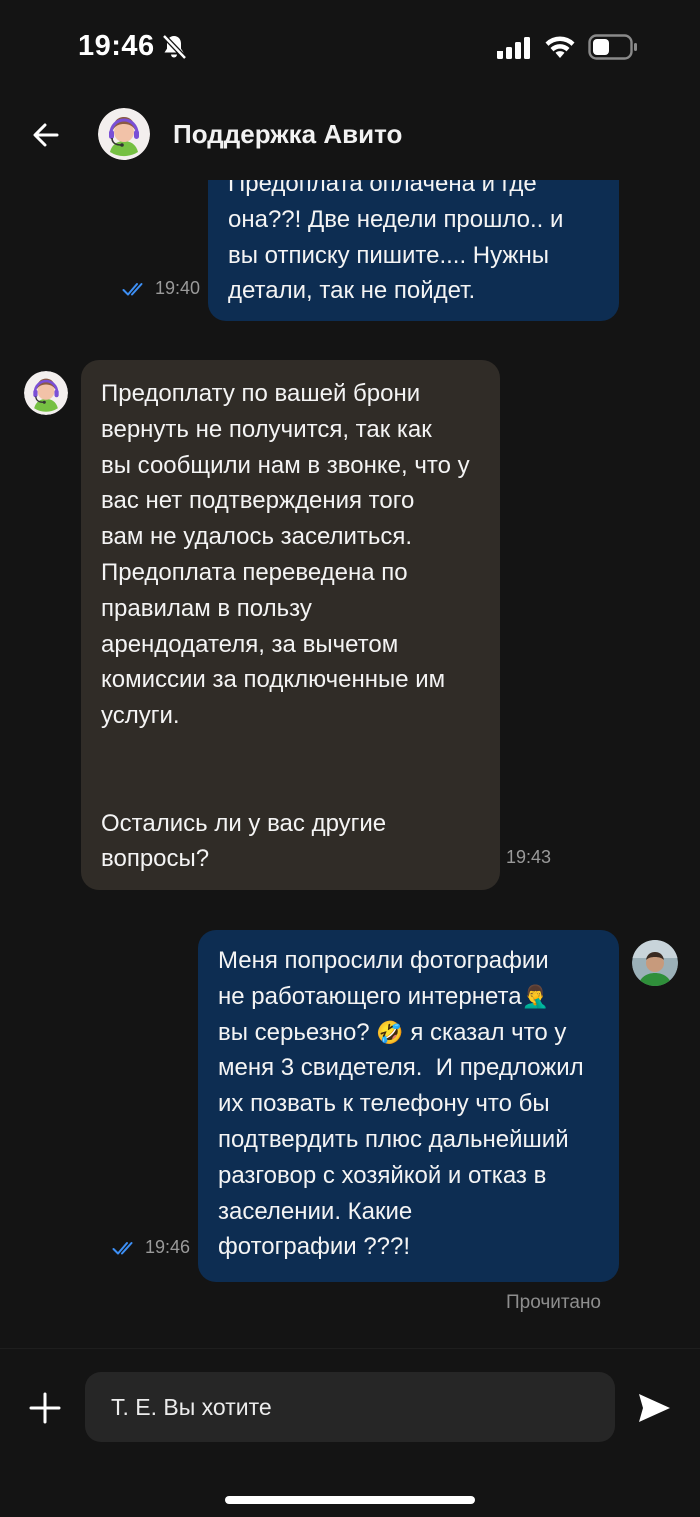  I want to click on message-composer, so click(350, 1432).